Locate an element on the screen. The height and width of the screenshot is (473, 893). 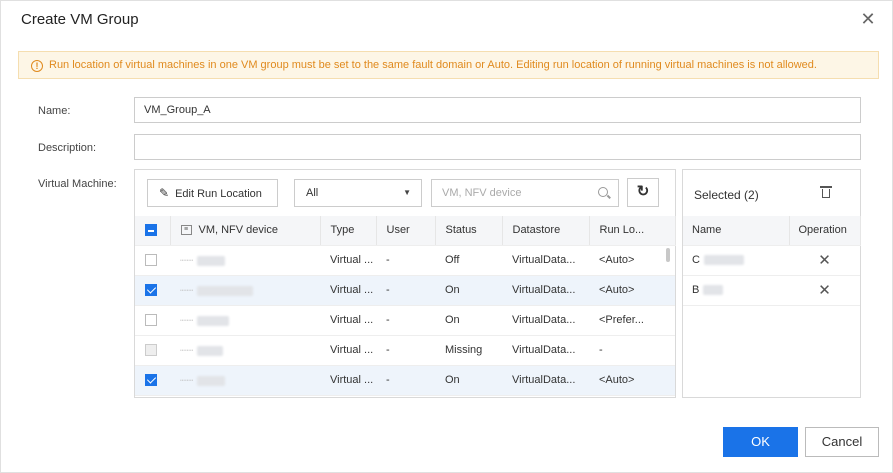
dialog-title: Create VM Group is located at coordinates (80, 19).